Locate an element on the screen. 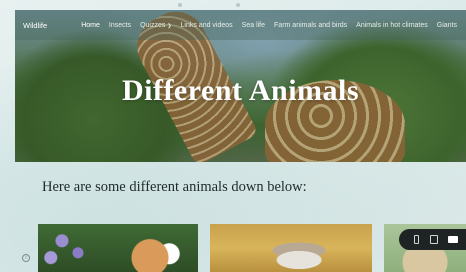 This screenshot has width=466, height=272. nav-item-farm-animals: Farm animals and birds is located at coordinates (310, 25).